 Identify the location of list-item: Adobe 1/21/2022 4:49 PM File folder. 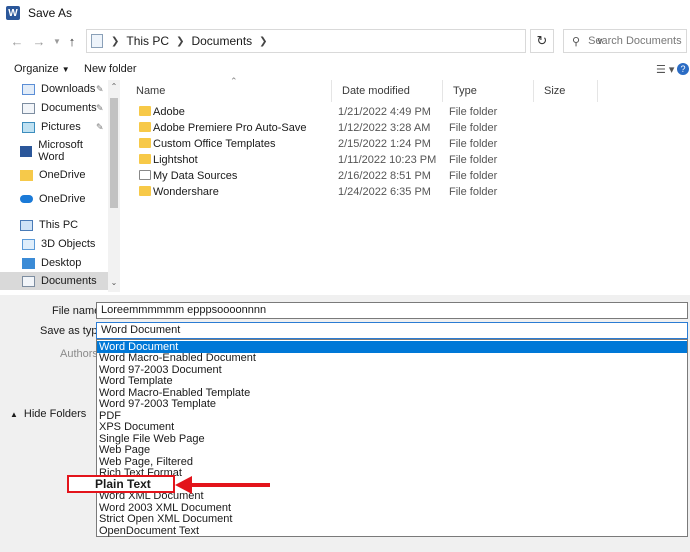
(361, 112).